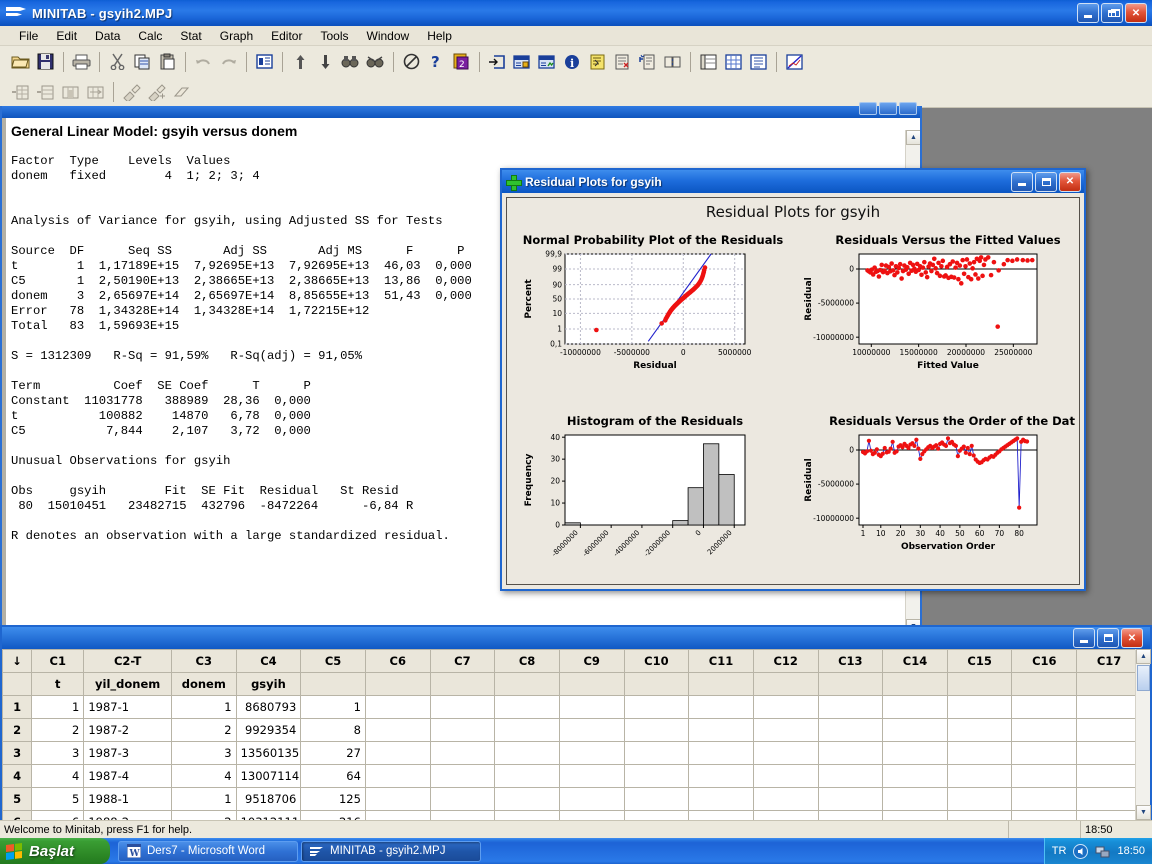 The width and height of the screenshot is (1152, 864). Describe the element at coordinates (1081, 851) in the screenshot. I see `volume-icon` at that location.